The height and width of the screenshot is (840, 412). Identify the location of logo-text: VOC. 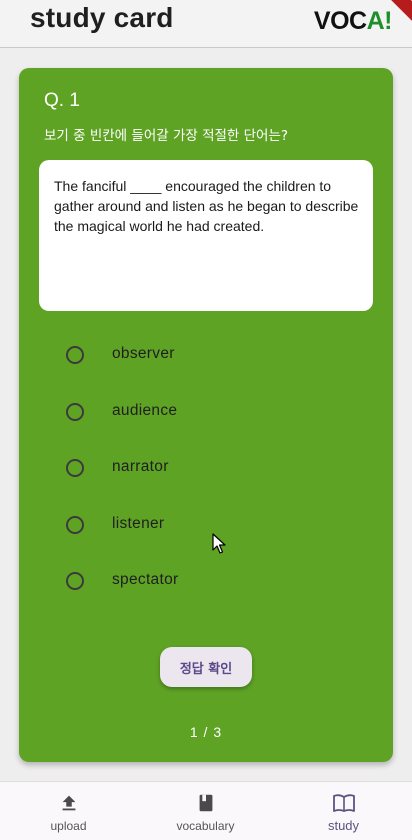
(340, 21).